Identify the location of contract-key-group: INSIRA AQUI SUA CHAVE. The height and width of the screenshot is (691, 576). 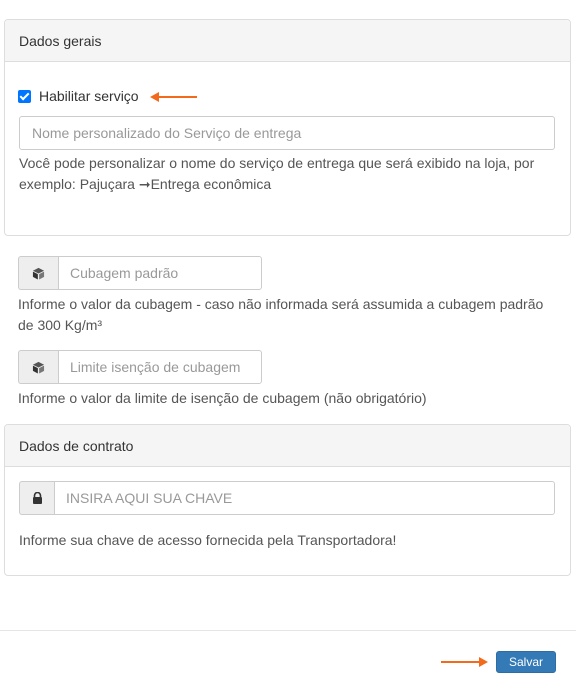
(287, 498).